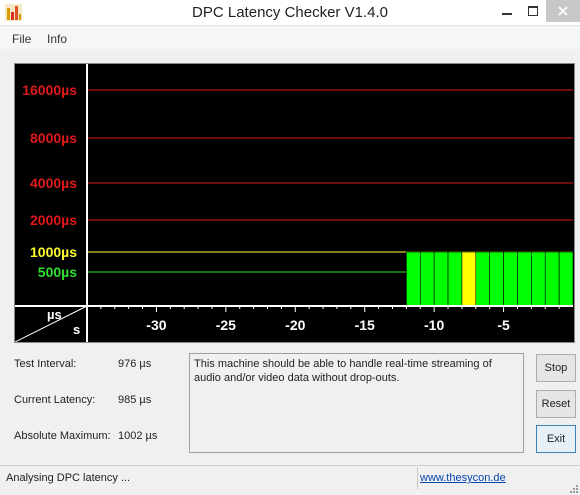  I want to click on maximize-button, so click(533, 11).